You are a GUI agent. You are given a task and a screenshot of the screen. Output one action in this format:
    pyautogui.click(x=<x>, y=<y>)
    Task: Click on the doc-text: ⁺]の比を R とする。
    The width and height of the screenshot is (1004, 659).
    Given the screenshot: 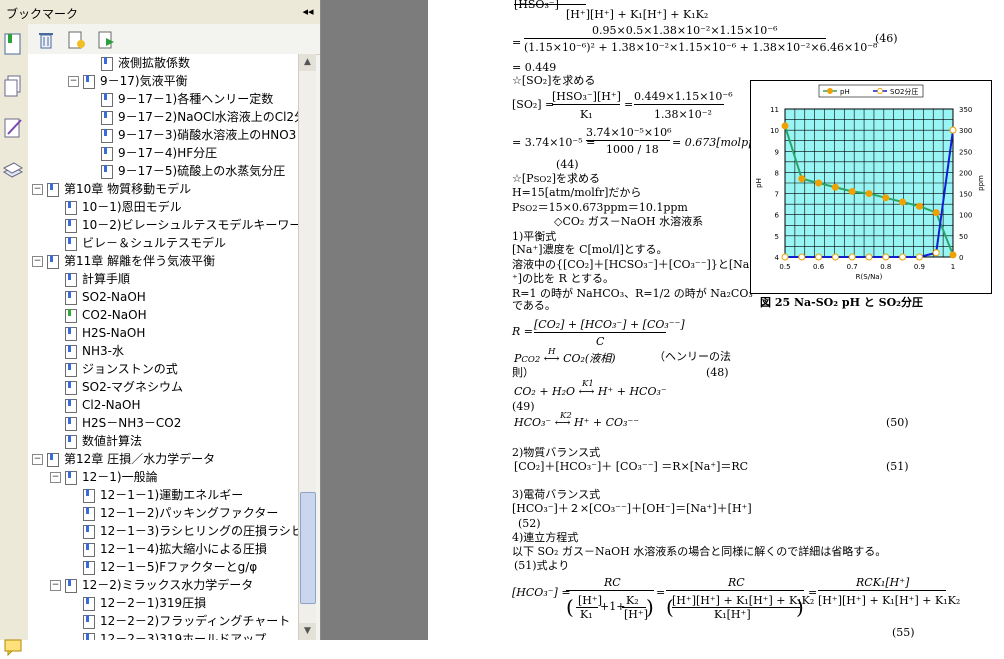 What is the action you would take?
    pyautogui.click(x=563, y=278)
    